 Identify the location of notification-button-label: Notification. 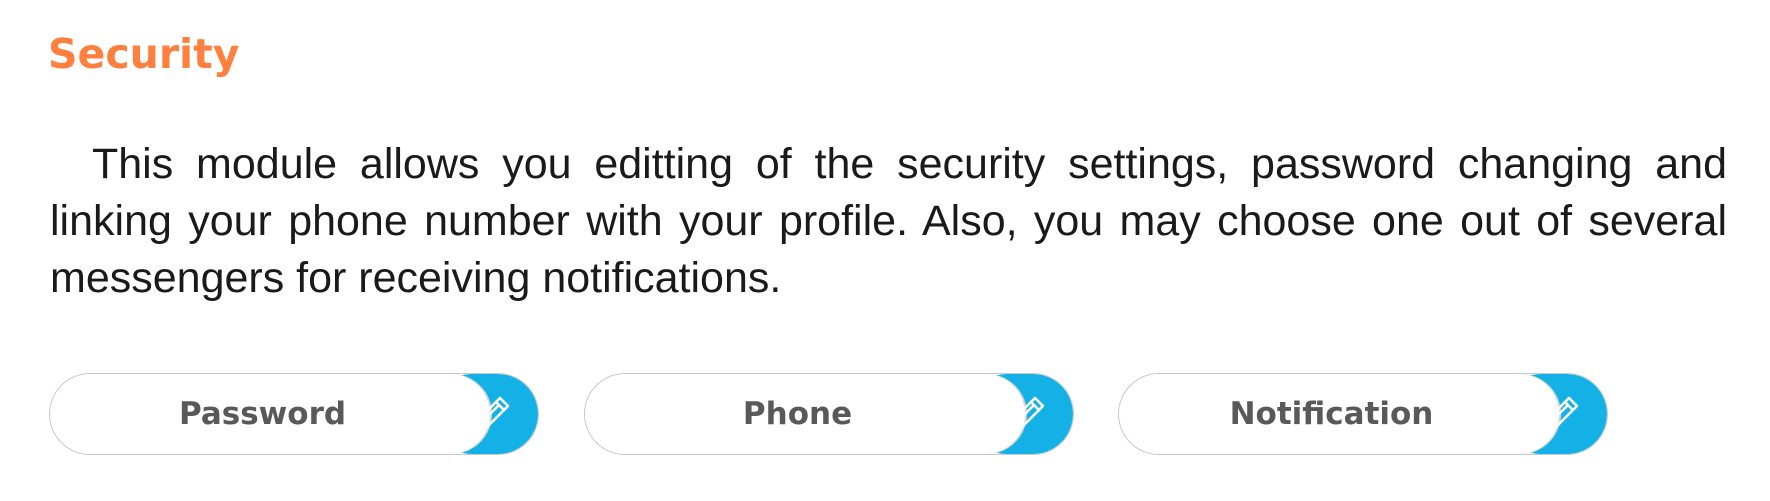
(1331, 414).